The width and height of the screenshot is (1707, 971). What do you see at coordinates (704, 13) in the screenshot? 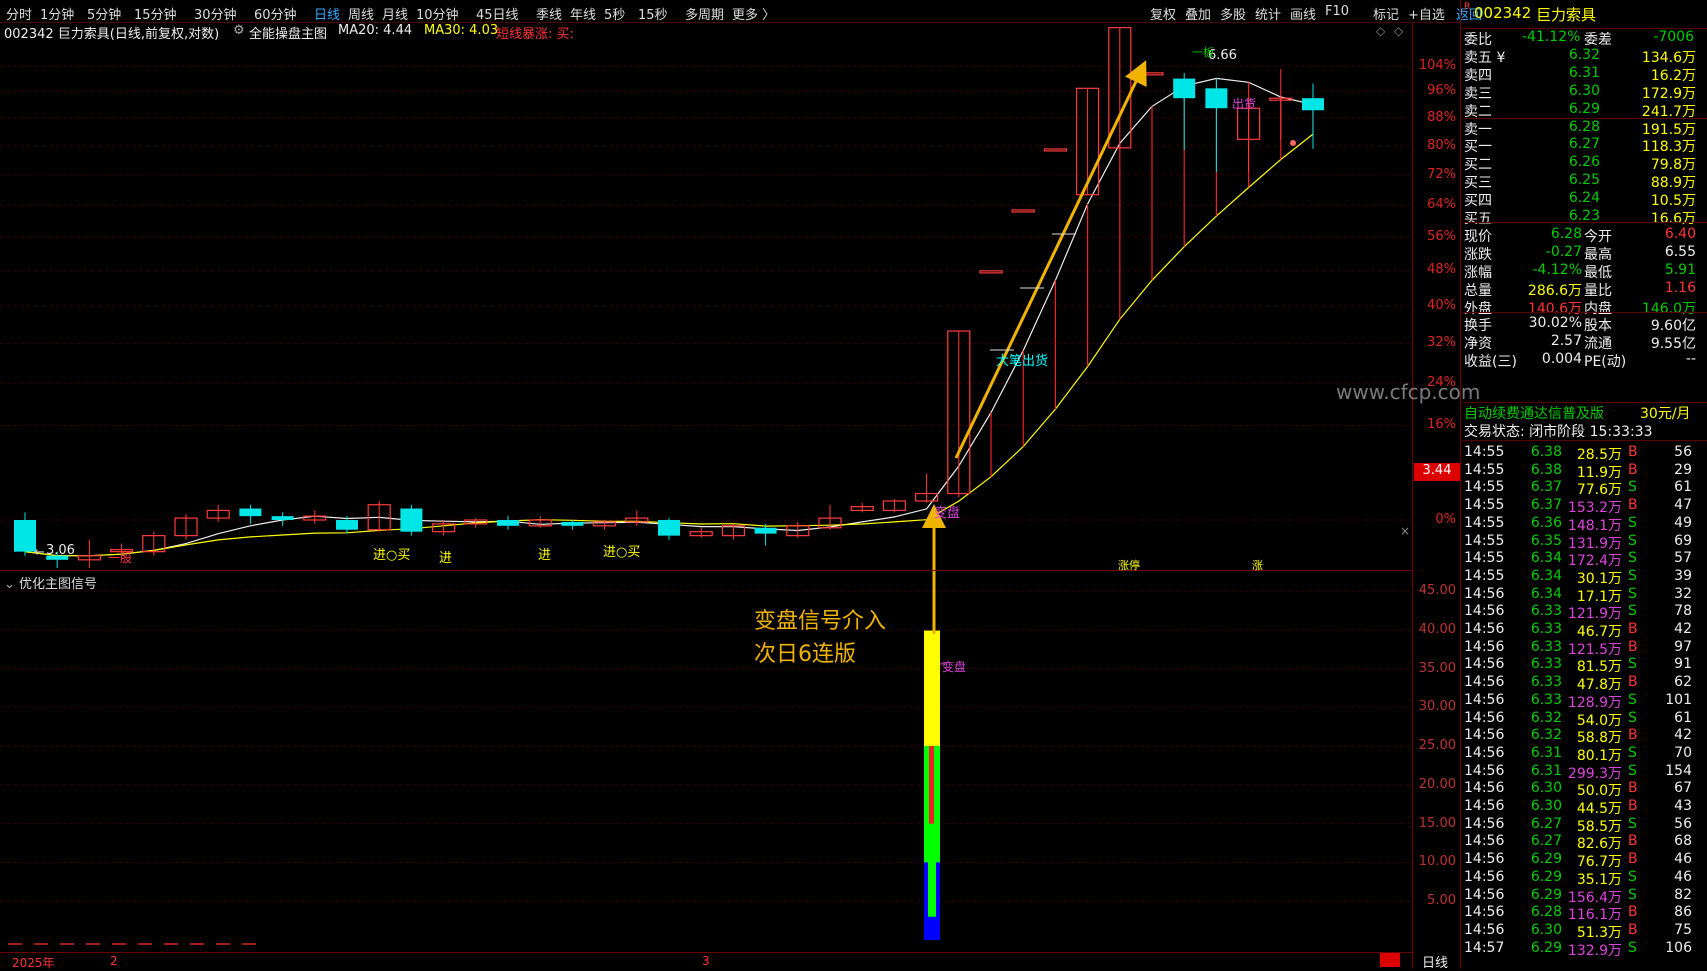
I see `period-tab: 多周期` at bounding box center [704, 13].